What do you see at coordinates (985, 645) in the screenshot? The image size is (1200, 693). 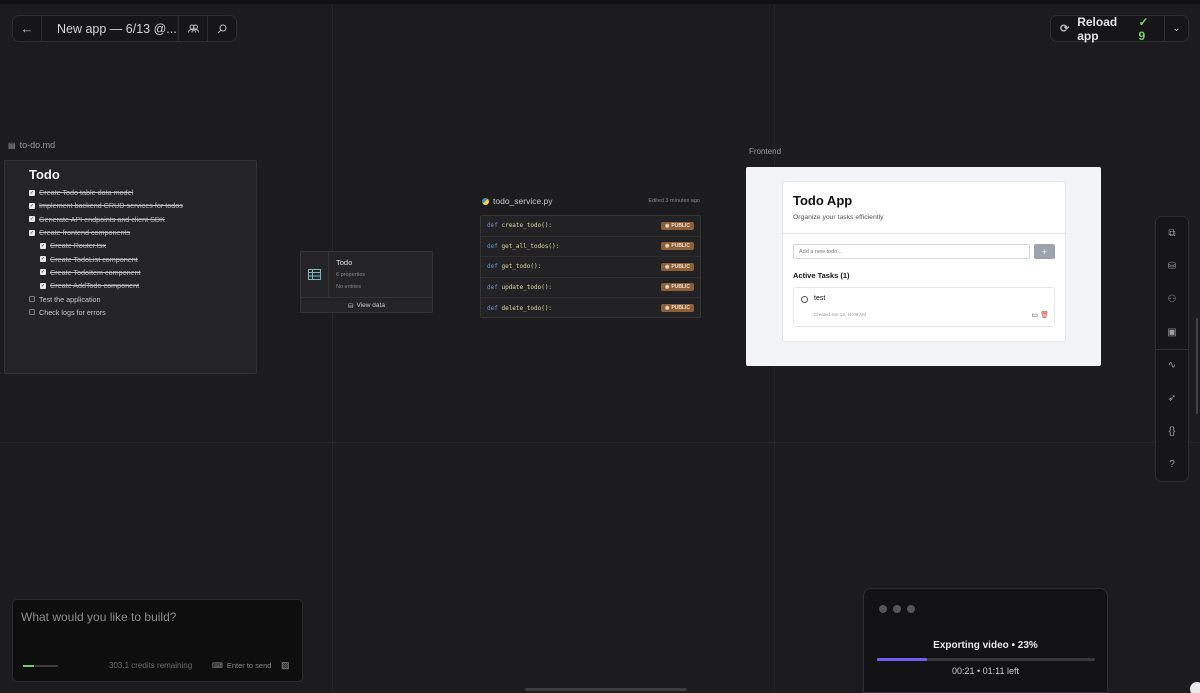 I see `export-title: Exporting video • 23%` at bounding box center [985, 645].